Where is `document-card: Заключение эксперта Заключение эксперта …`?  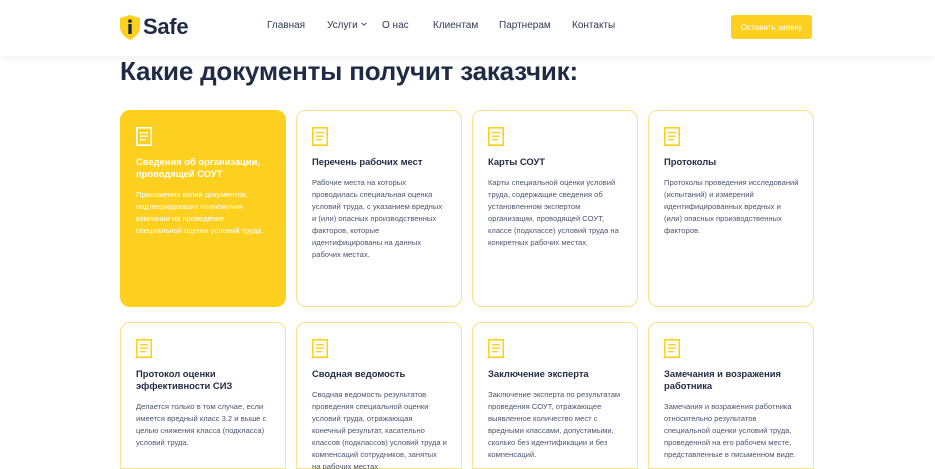
document-card: Заключение эксперта Заключение эксперта … is located at coordinates (555, 395).